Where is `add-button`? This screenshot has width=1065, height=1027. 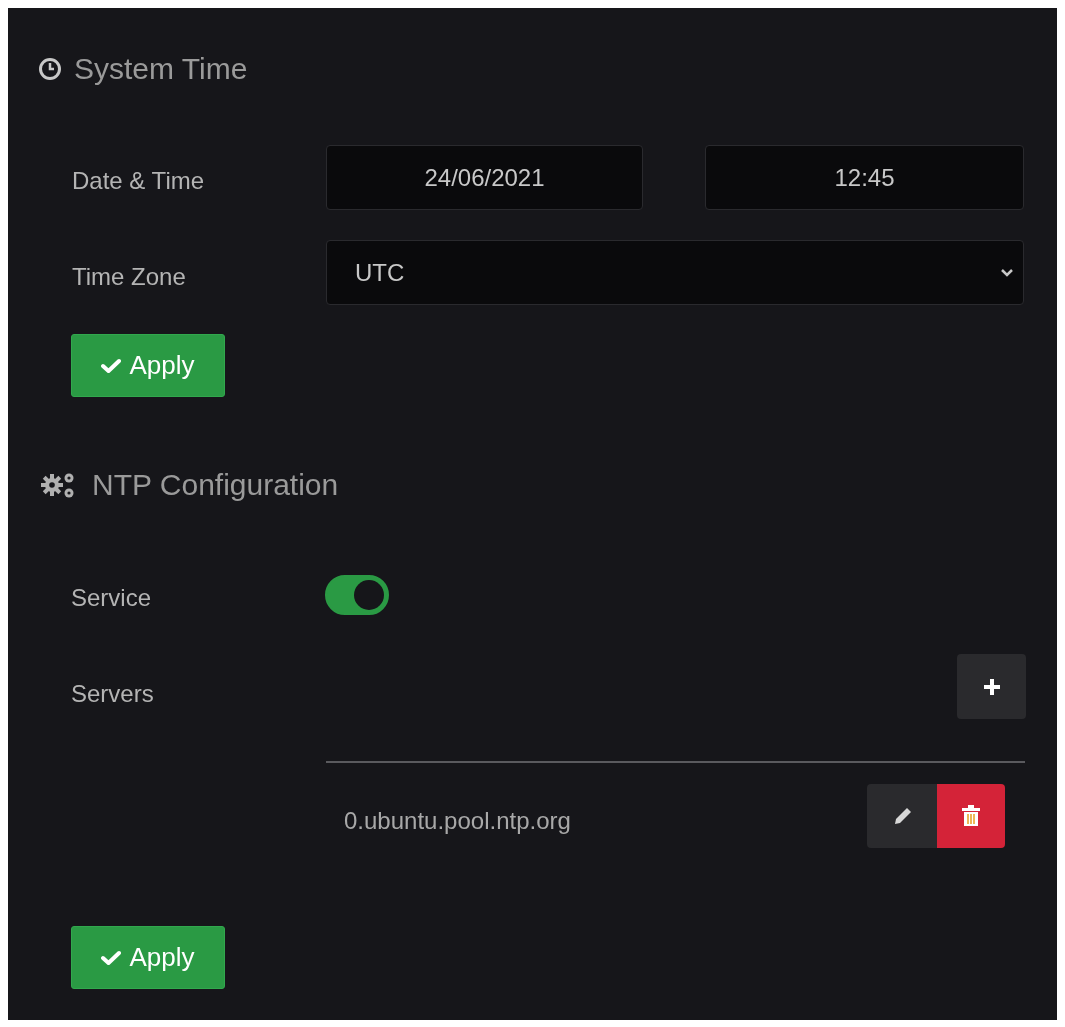 add-button is located at coordinates (991, 686).